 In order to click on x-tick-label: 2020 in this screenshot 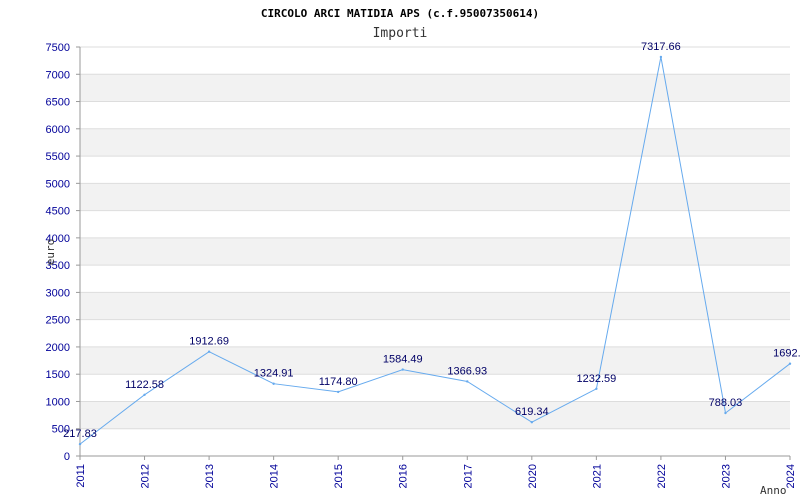, I will do `click(533, 476)`.